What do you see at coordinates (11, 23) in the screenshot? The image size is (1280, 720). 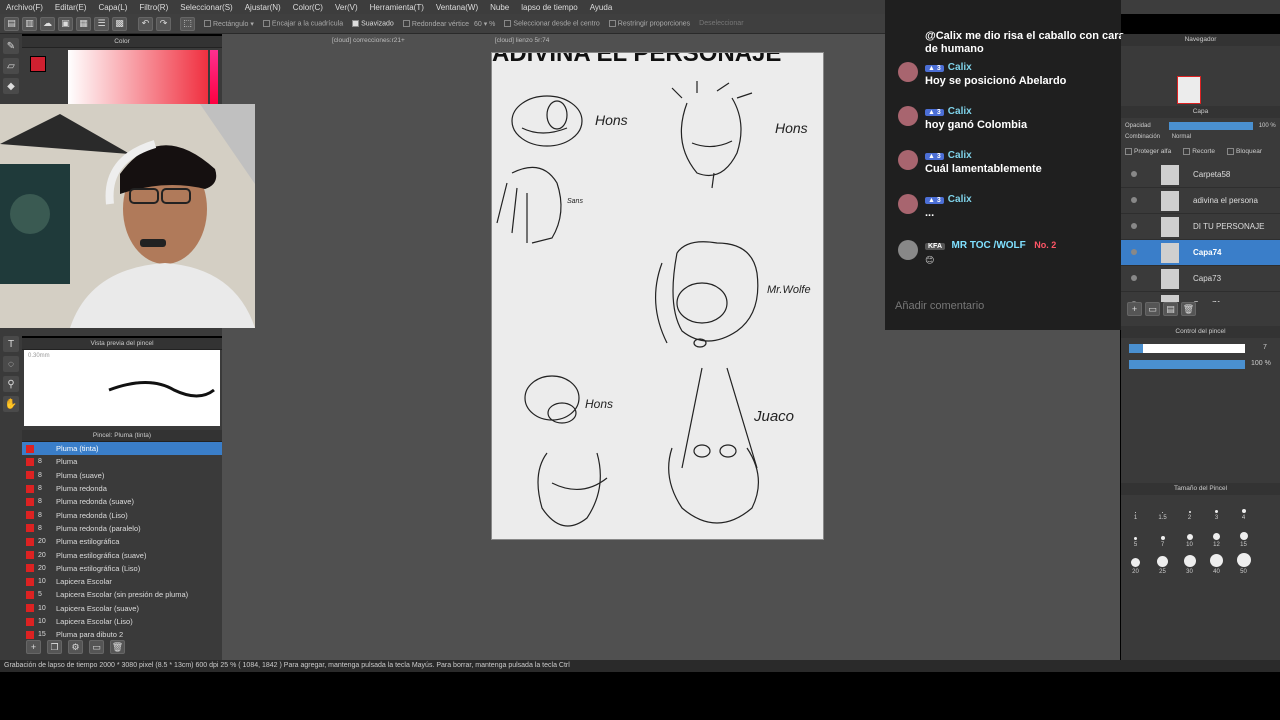 I see `new-file-icon: ▤` at bounding box center [11, 23].